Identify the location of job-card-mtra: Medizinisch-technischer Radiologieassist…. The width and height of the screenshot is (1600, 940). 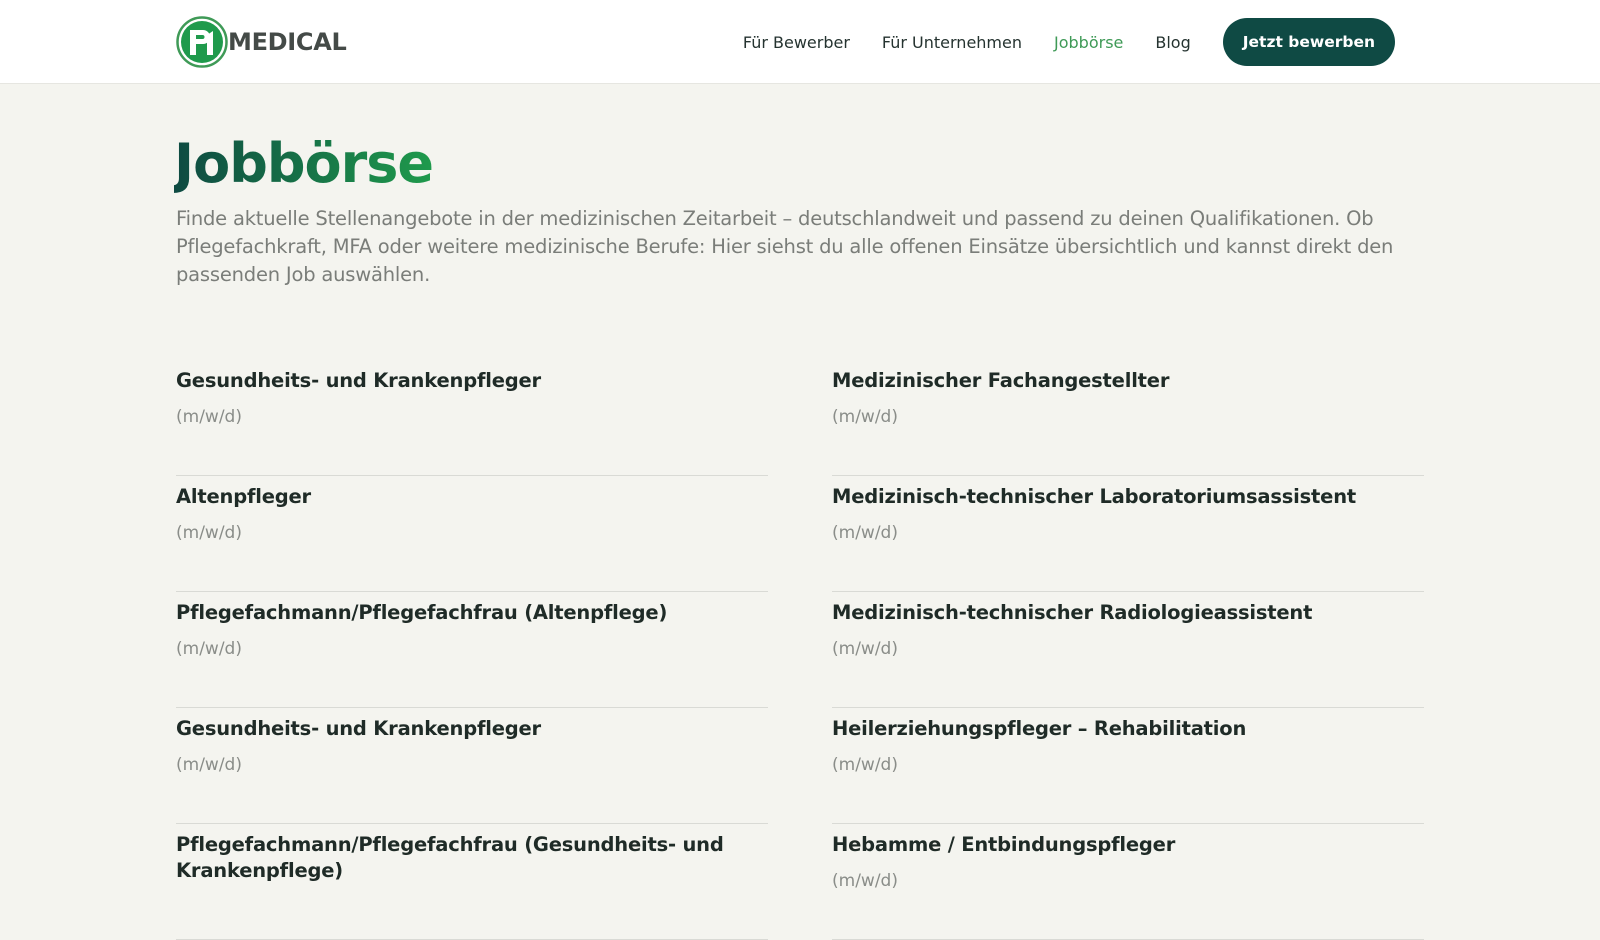
(1128, 650).